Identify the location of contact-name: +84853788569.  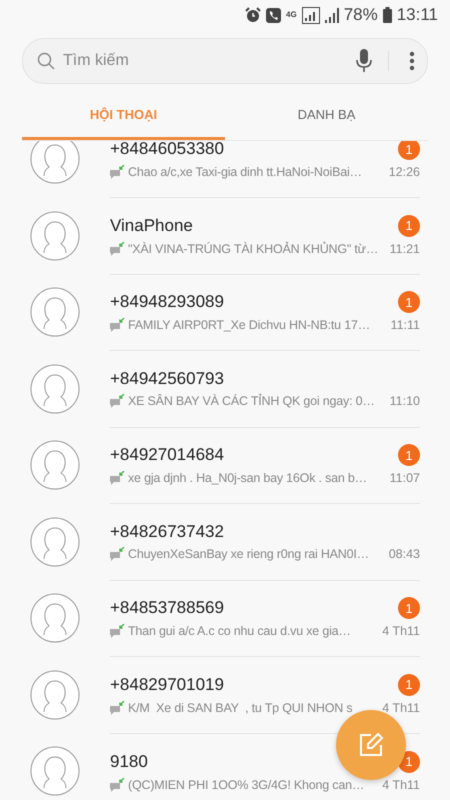
(167, 608).